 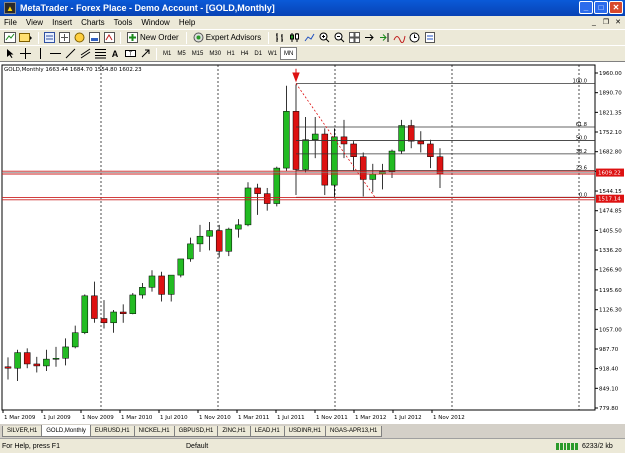 I want to click on zoom-out-icon, so click(x=339, y=38).